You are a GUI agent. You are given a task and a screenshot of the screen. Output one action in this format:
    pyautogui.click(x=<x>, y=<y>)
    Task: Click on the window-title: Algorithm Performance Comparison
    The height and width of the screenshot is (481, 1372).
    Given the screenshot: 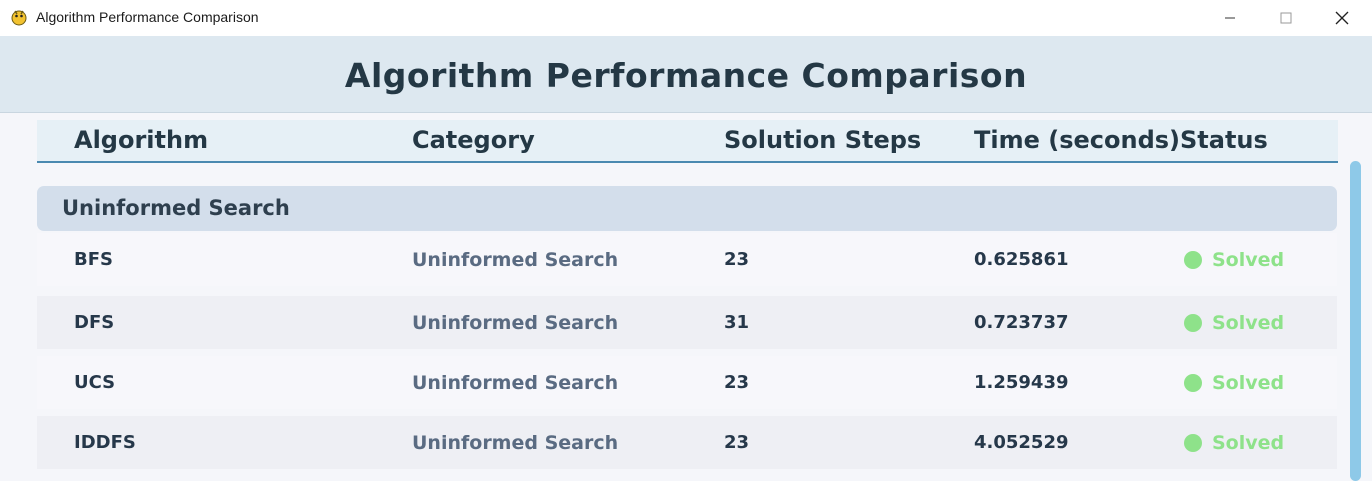 What is the action you would take?
    pyautogui.click(x=147, y=17)
    